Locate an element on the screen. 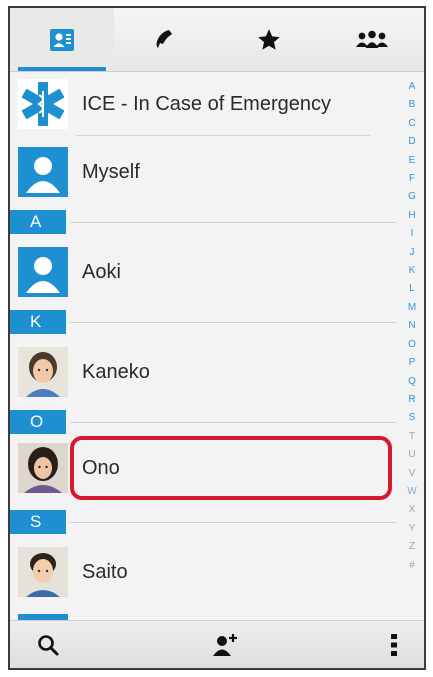 The width and height of the screenshot is (433, 677). group-people-icon is located at coordinates (372, 40).